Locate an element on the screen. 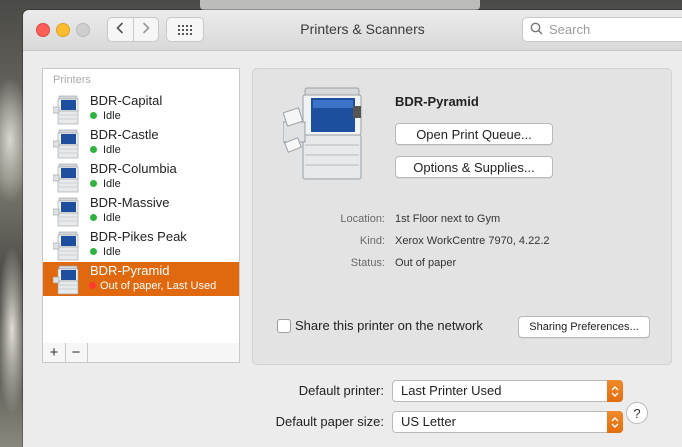 The image size is (682, 447). navigation-buttons is located at coordinates (133, 29).